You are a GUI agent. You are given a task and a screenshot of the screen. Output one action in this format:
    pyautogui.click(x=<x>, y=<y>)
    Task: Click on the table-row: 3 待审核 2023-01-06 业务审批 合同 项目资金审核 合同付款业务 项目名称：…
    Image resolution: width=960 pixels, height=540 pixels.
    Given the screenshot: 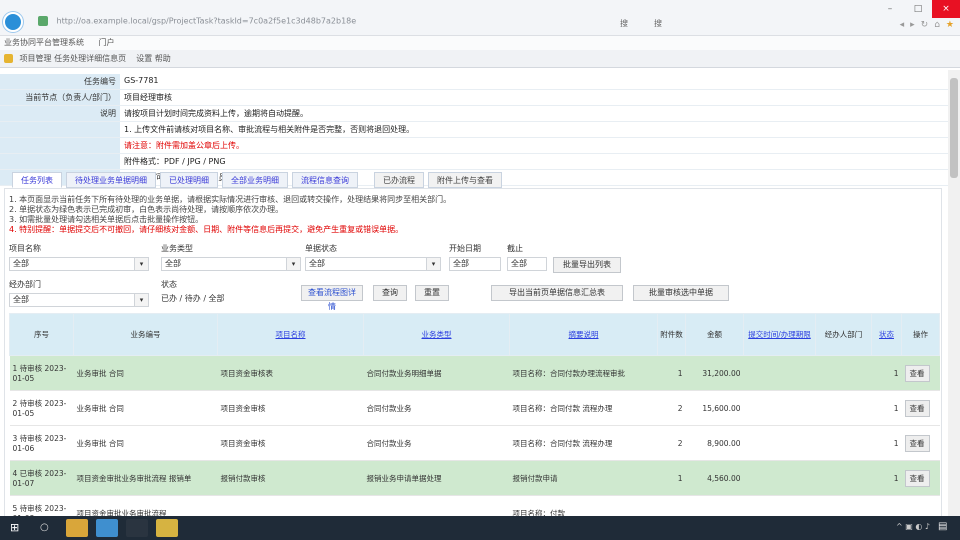 What is the action you would take?
    pyautogui.click(x=474, y=443)
    